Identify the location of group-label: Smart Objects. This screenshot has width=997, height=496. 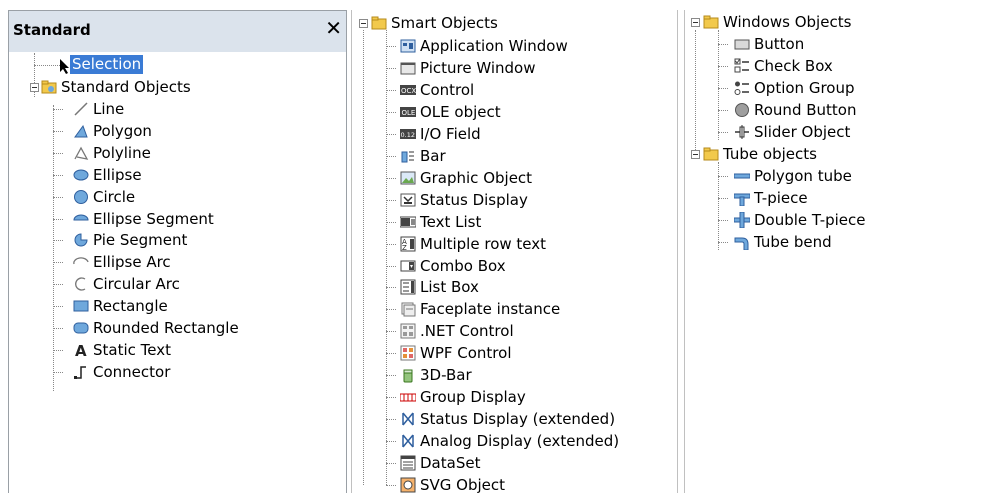
(444, 23).